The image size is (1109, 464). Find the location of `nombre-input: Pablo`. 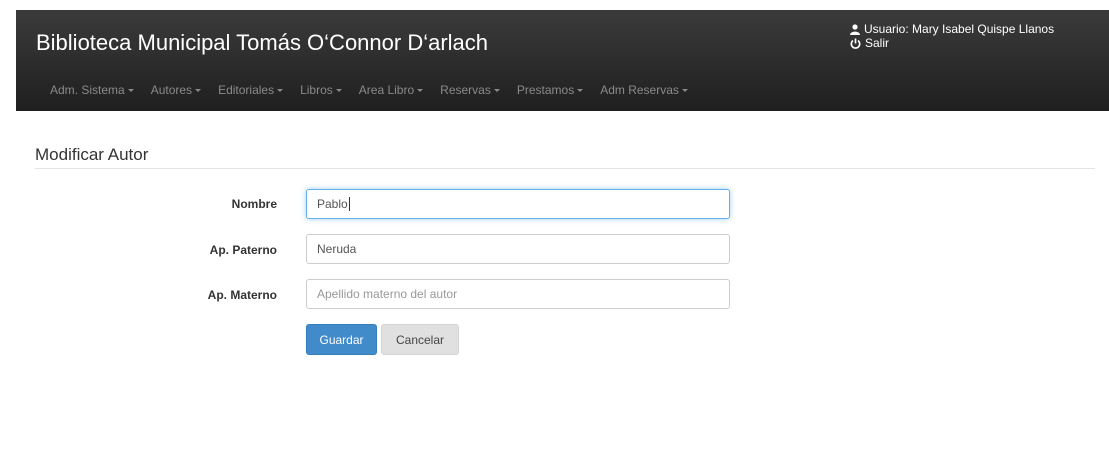

nombre-input: Pablo is located at coordinates (518, 204).